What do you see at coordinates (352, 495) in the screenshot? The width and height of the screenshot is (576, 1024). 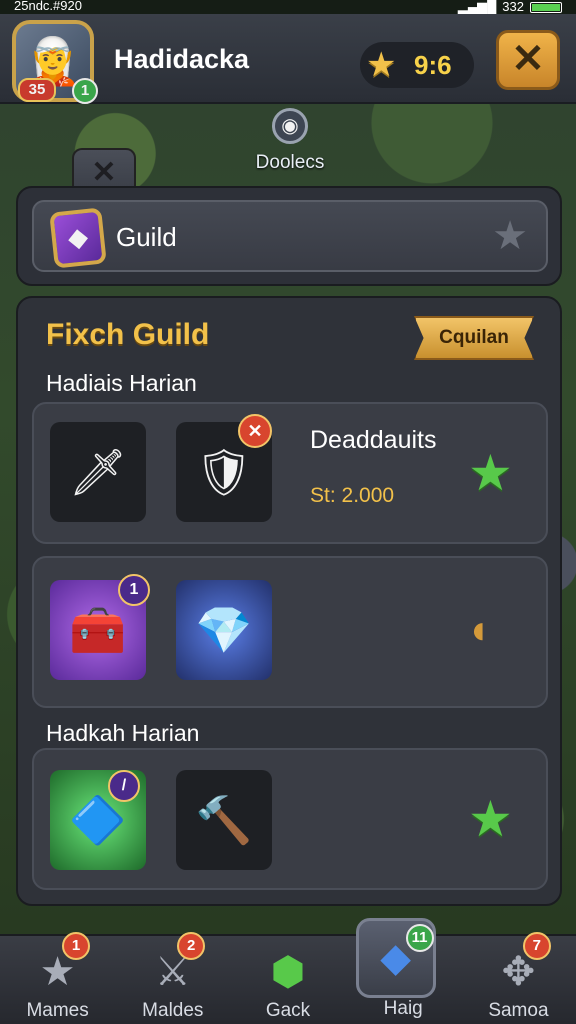 I see `item-price: St: 2.000` at bounding box center [352, 495].